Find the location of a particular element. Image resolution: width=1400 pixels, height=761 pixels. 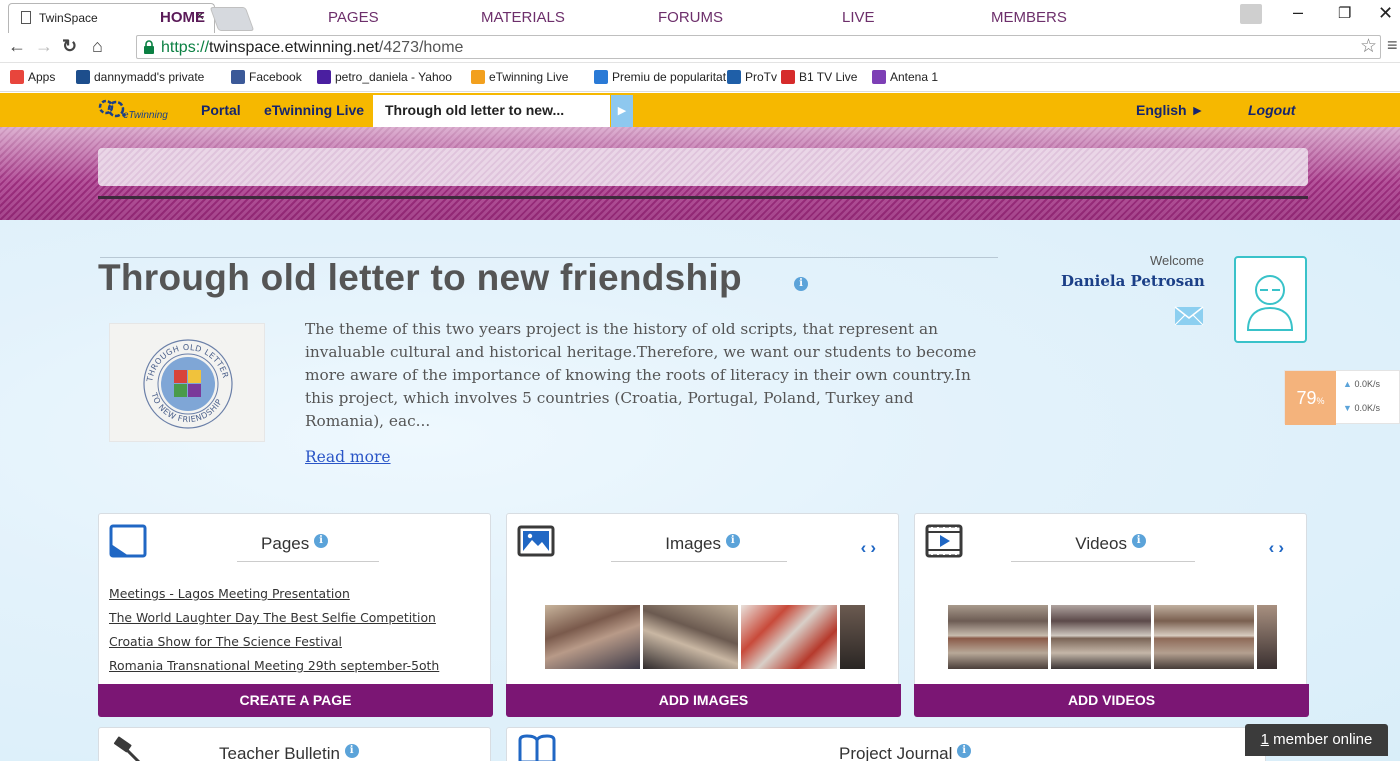

bookmark-label: Facebook is located at coordinates (275, 77).